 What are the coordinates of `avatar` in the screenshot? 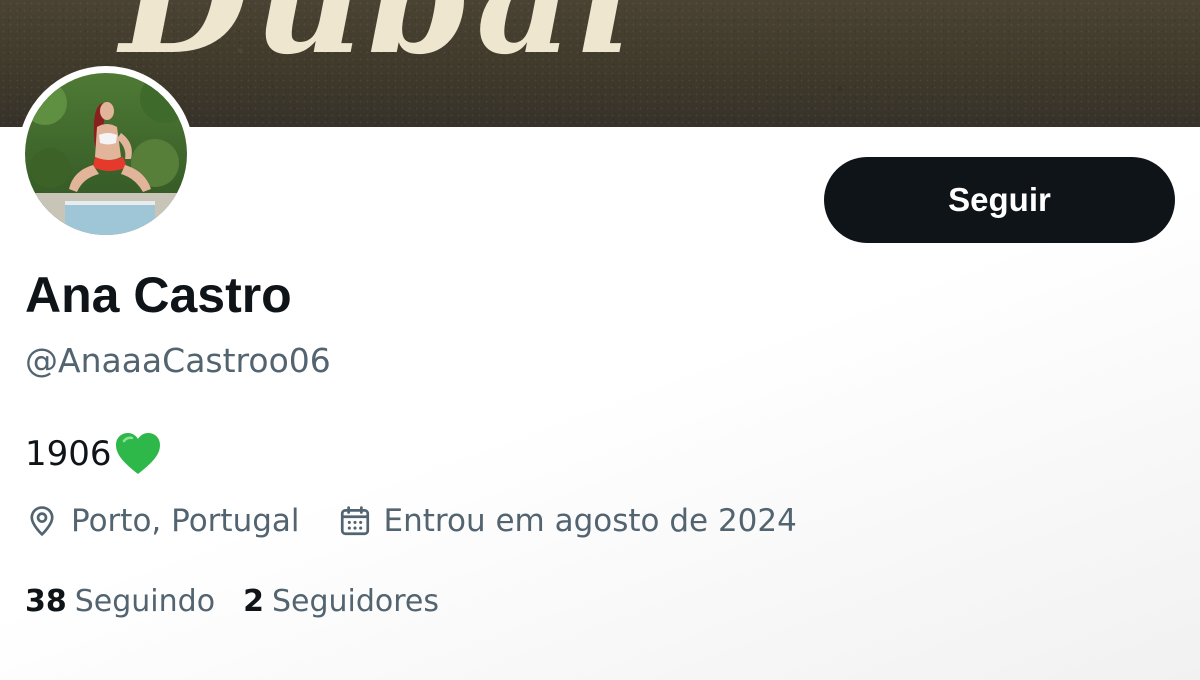 It's located at (106, 154).